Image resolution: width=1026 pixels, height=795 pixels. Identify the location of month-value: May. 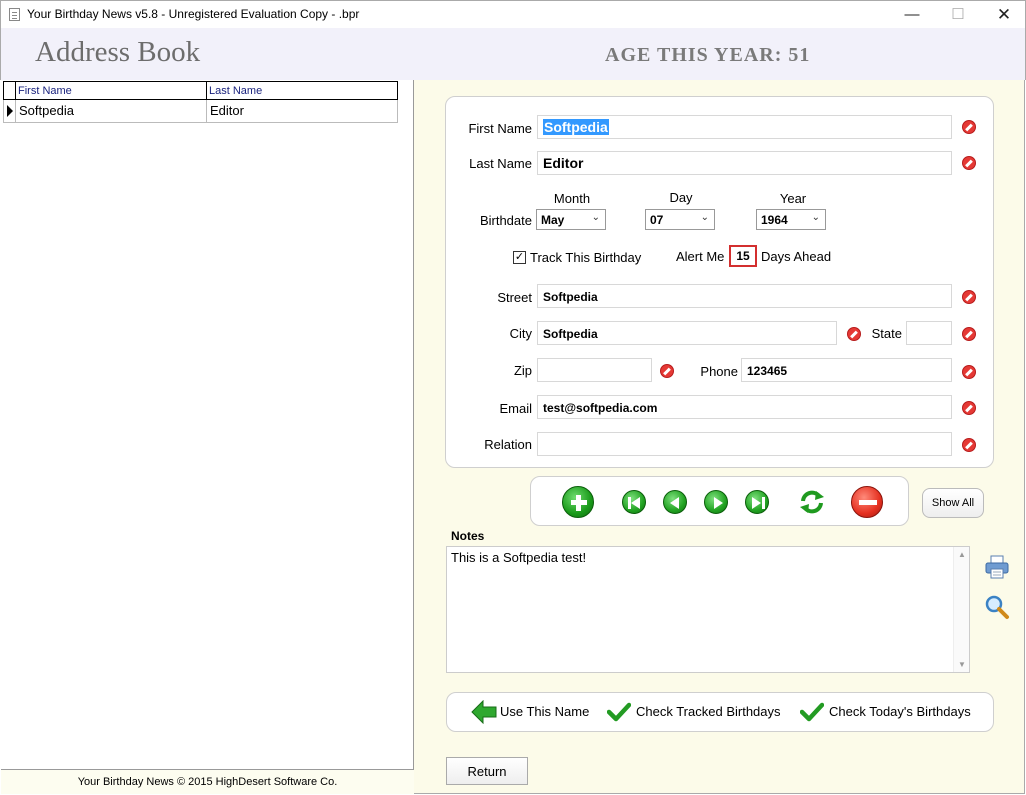
(553, 220).